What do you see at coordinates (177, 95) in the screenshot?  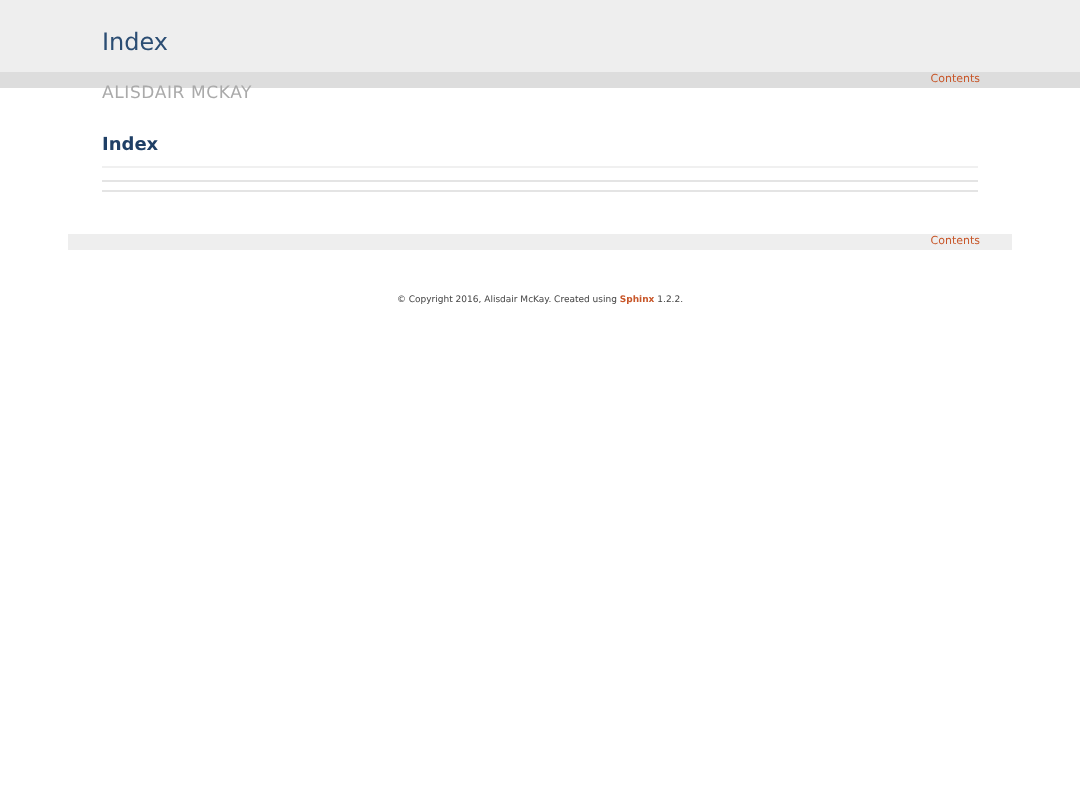 I see `author-name: ALISDAIR MCKAY` at bounding box center [177, 95].